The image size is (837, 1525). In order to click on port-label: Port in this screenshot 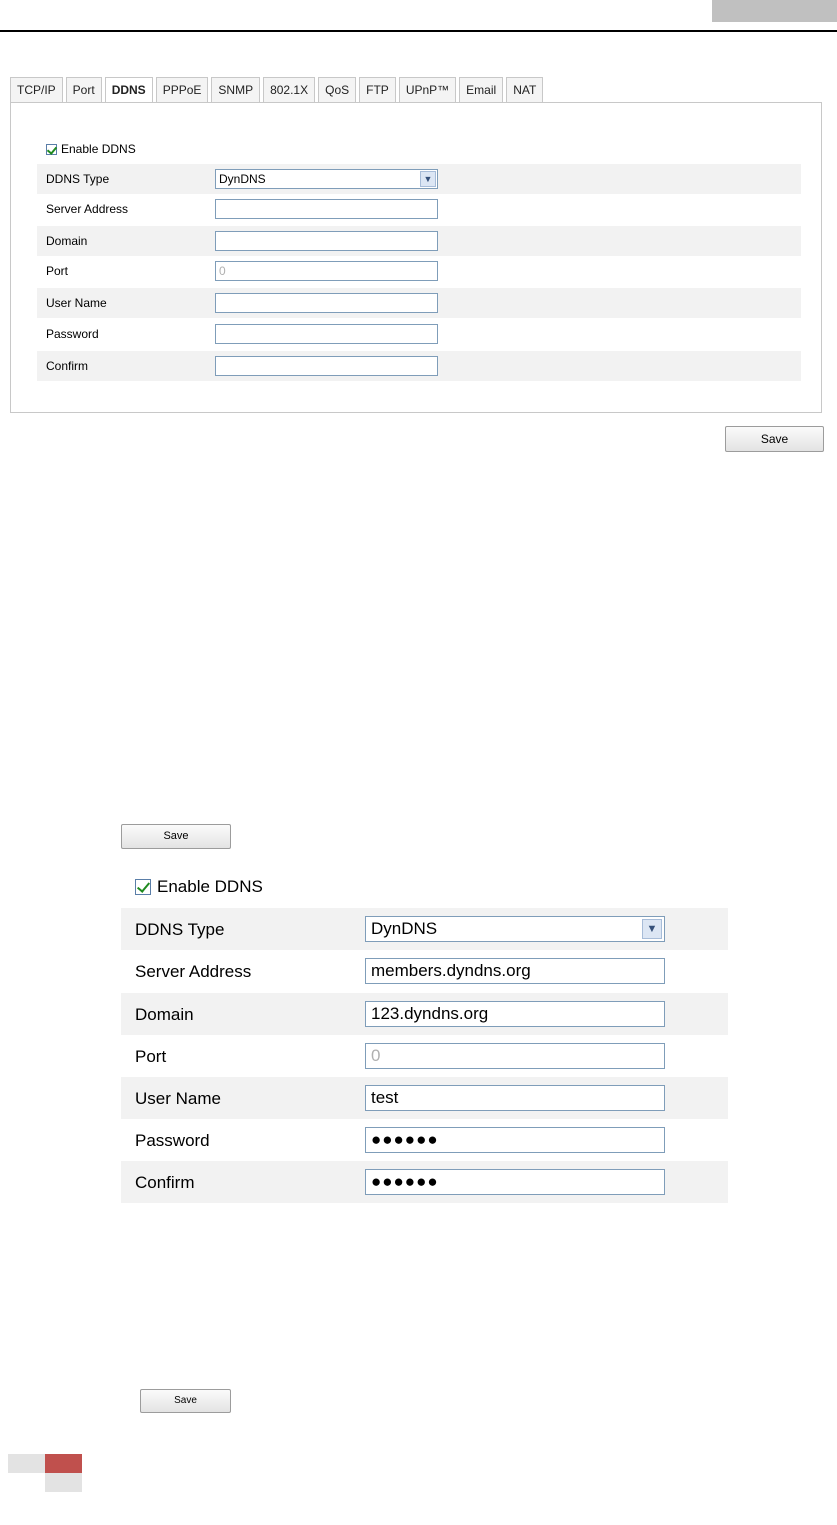, I will do `click(57, 271)`.